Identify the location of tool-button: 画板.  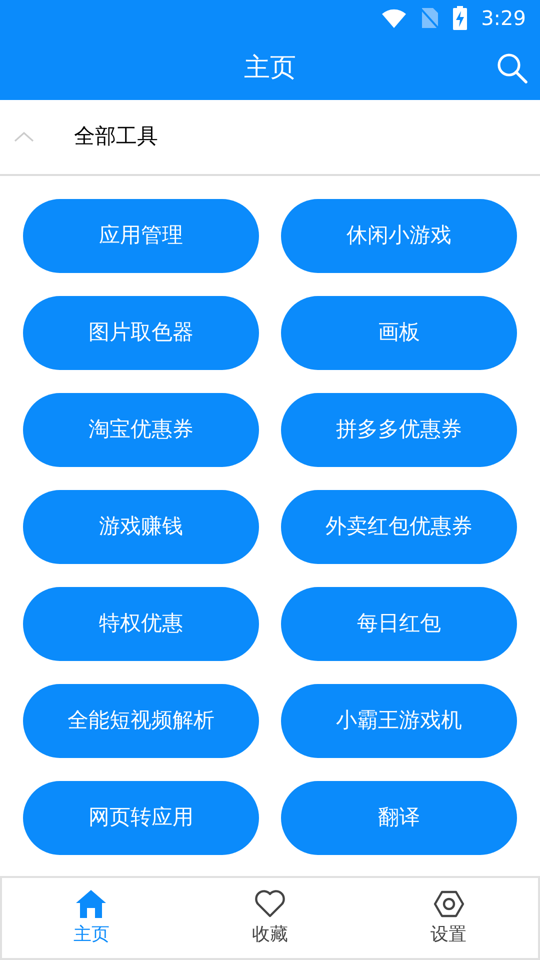
(399, 333).